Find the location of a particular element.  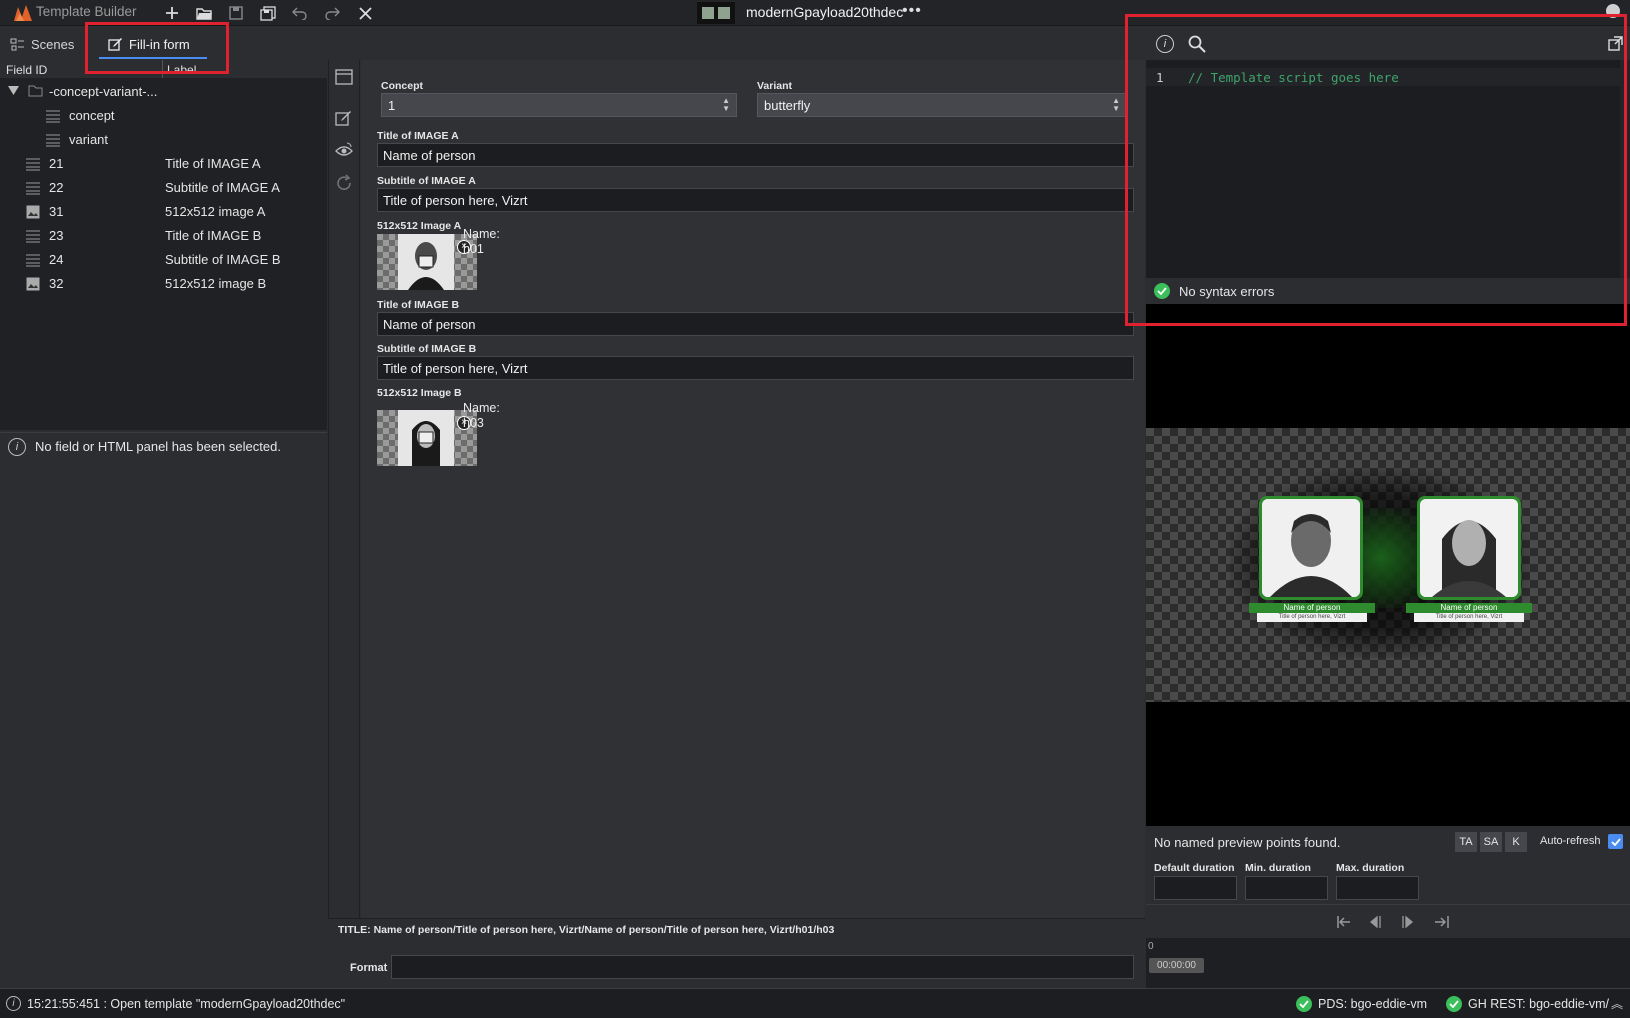

k-button: K is located at coordinates (1516, 842).